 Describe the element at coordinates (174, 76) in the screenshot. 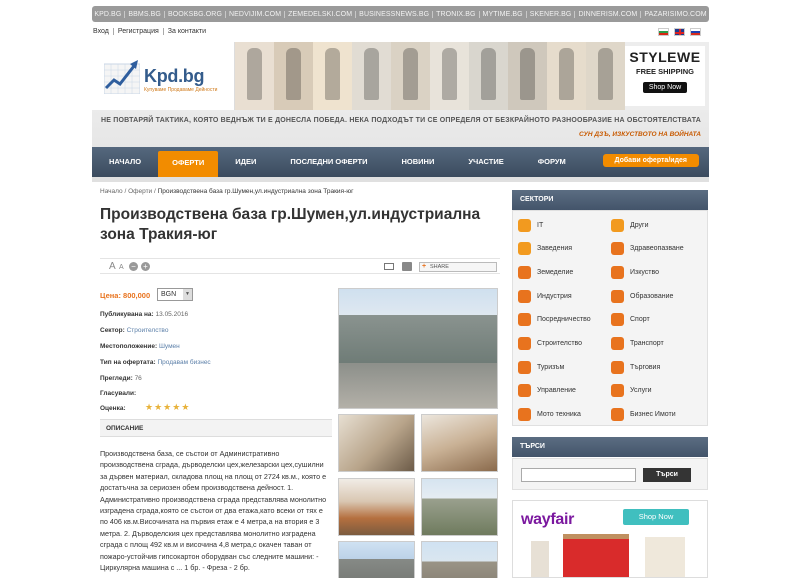

I see `logo-name: Kpd.bg` at that location.